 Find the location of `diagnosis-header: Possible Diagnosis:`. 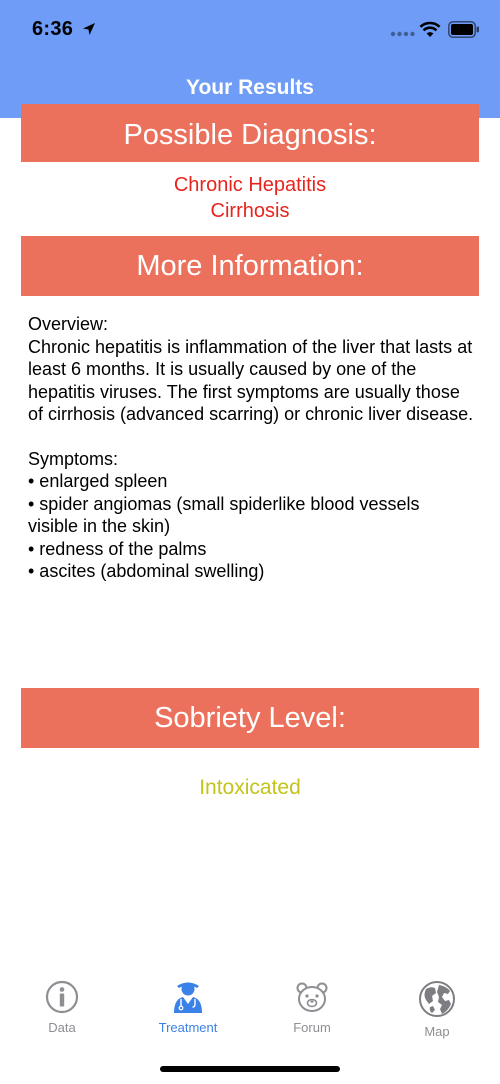

diagnosis-header: Possible Diagnosis: is located at coordinates (250, 133).